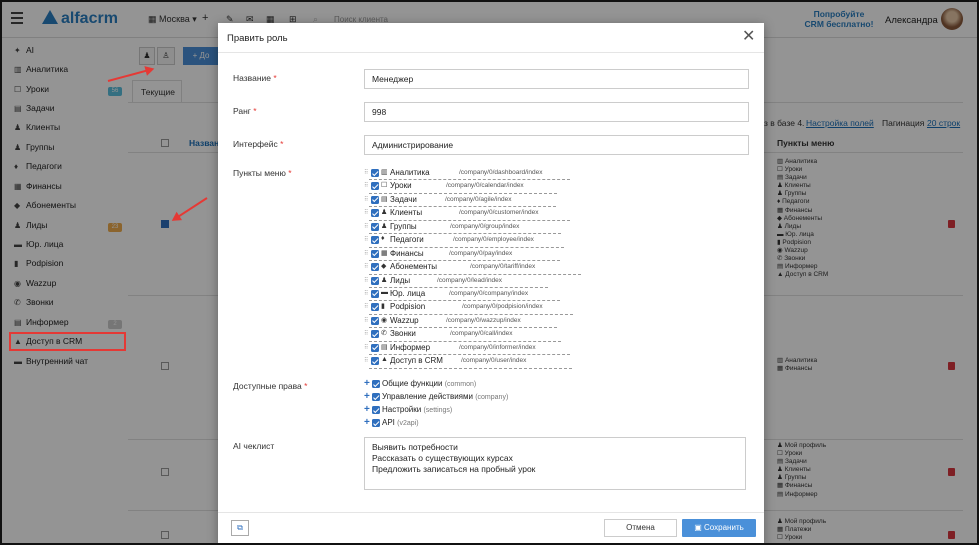 Image resolution: width=979 pixels, height=545 pixels. I want to click on menu-item-icon: ▲, so click(384, 360).